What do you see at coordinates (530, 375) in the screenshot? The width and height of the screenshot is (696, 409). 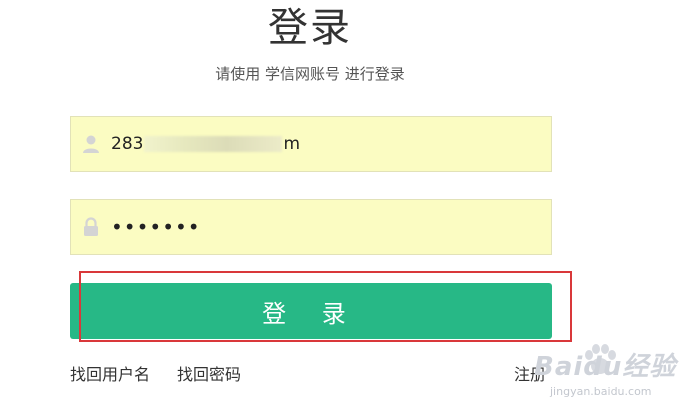 I see `register-link: 注册` at bounding box center [530, 375].